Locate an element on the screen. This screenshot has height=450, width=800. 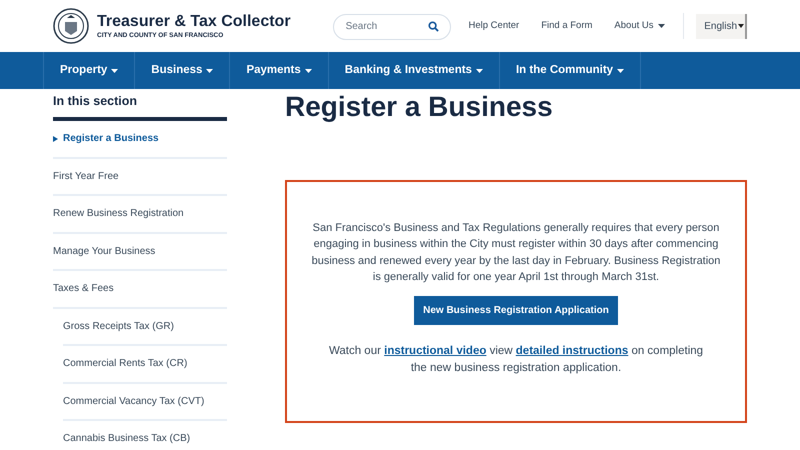
site-title: Treasurer & Tax Collector is located at coordinates (194, 21).